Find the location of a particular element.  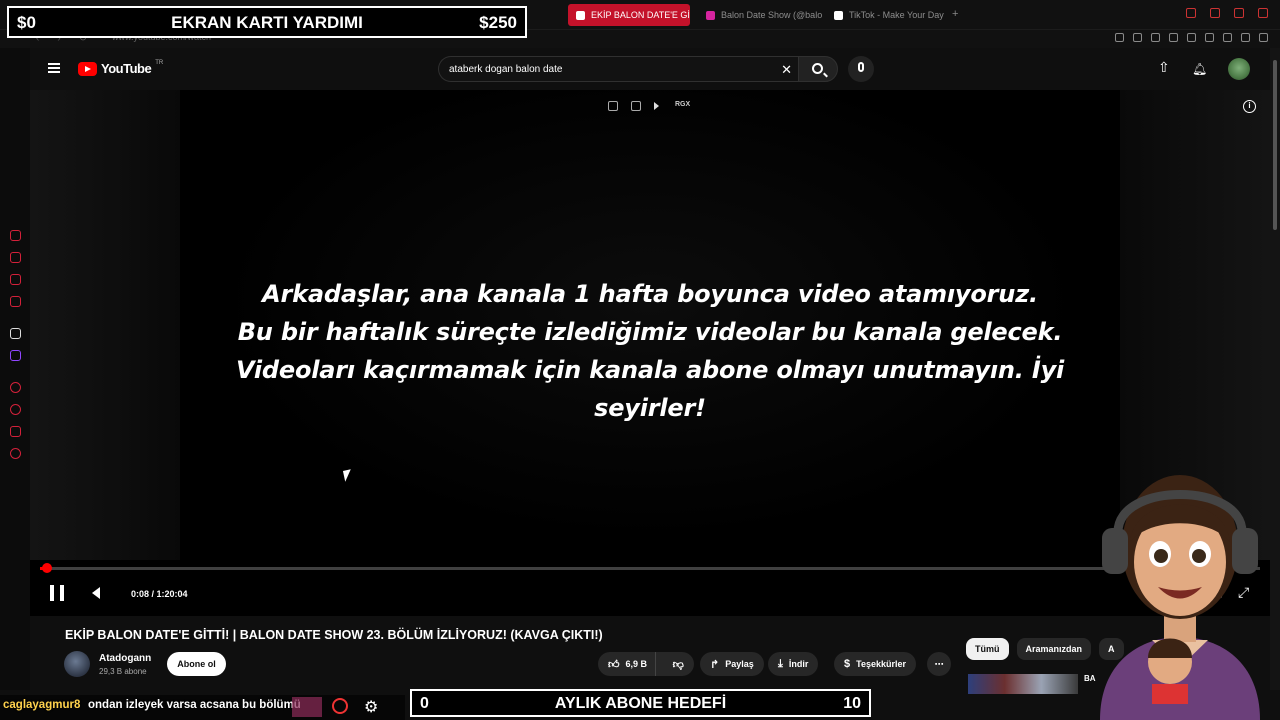

popout-icon is located at coordinates (613, 106).